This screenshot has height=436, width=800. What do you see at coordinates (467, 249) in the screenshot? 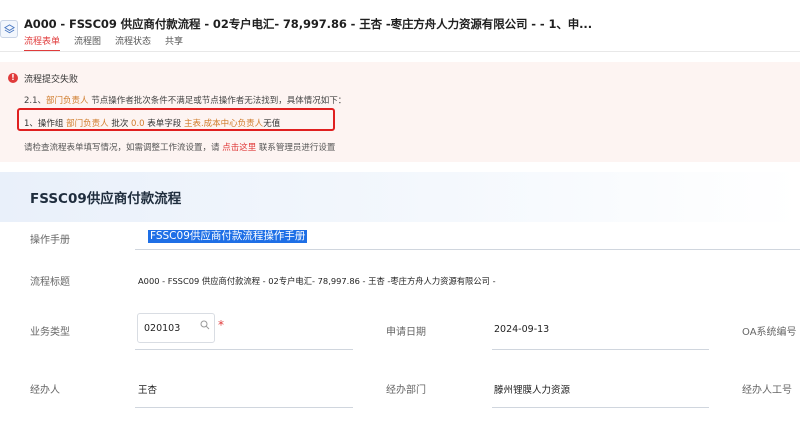
I see `manual-field-underline` at bounding box center [467, 249].